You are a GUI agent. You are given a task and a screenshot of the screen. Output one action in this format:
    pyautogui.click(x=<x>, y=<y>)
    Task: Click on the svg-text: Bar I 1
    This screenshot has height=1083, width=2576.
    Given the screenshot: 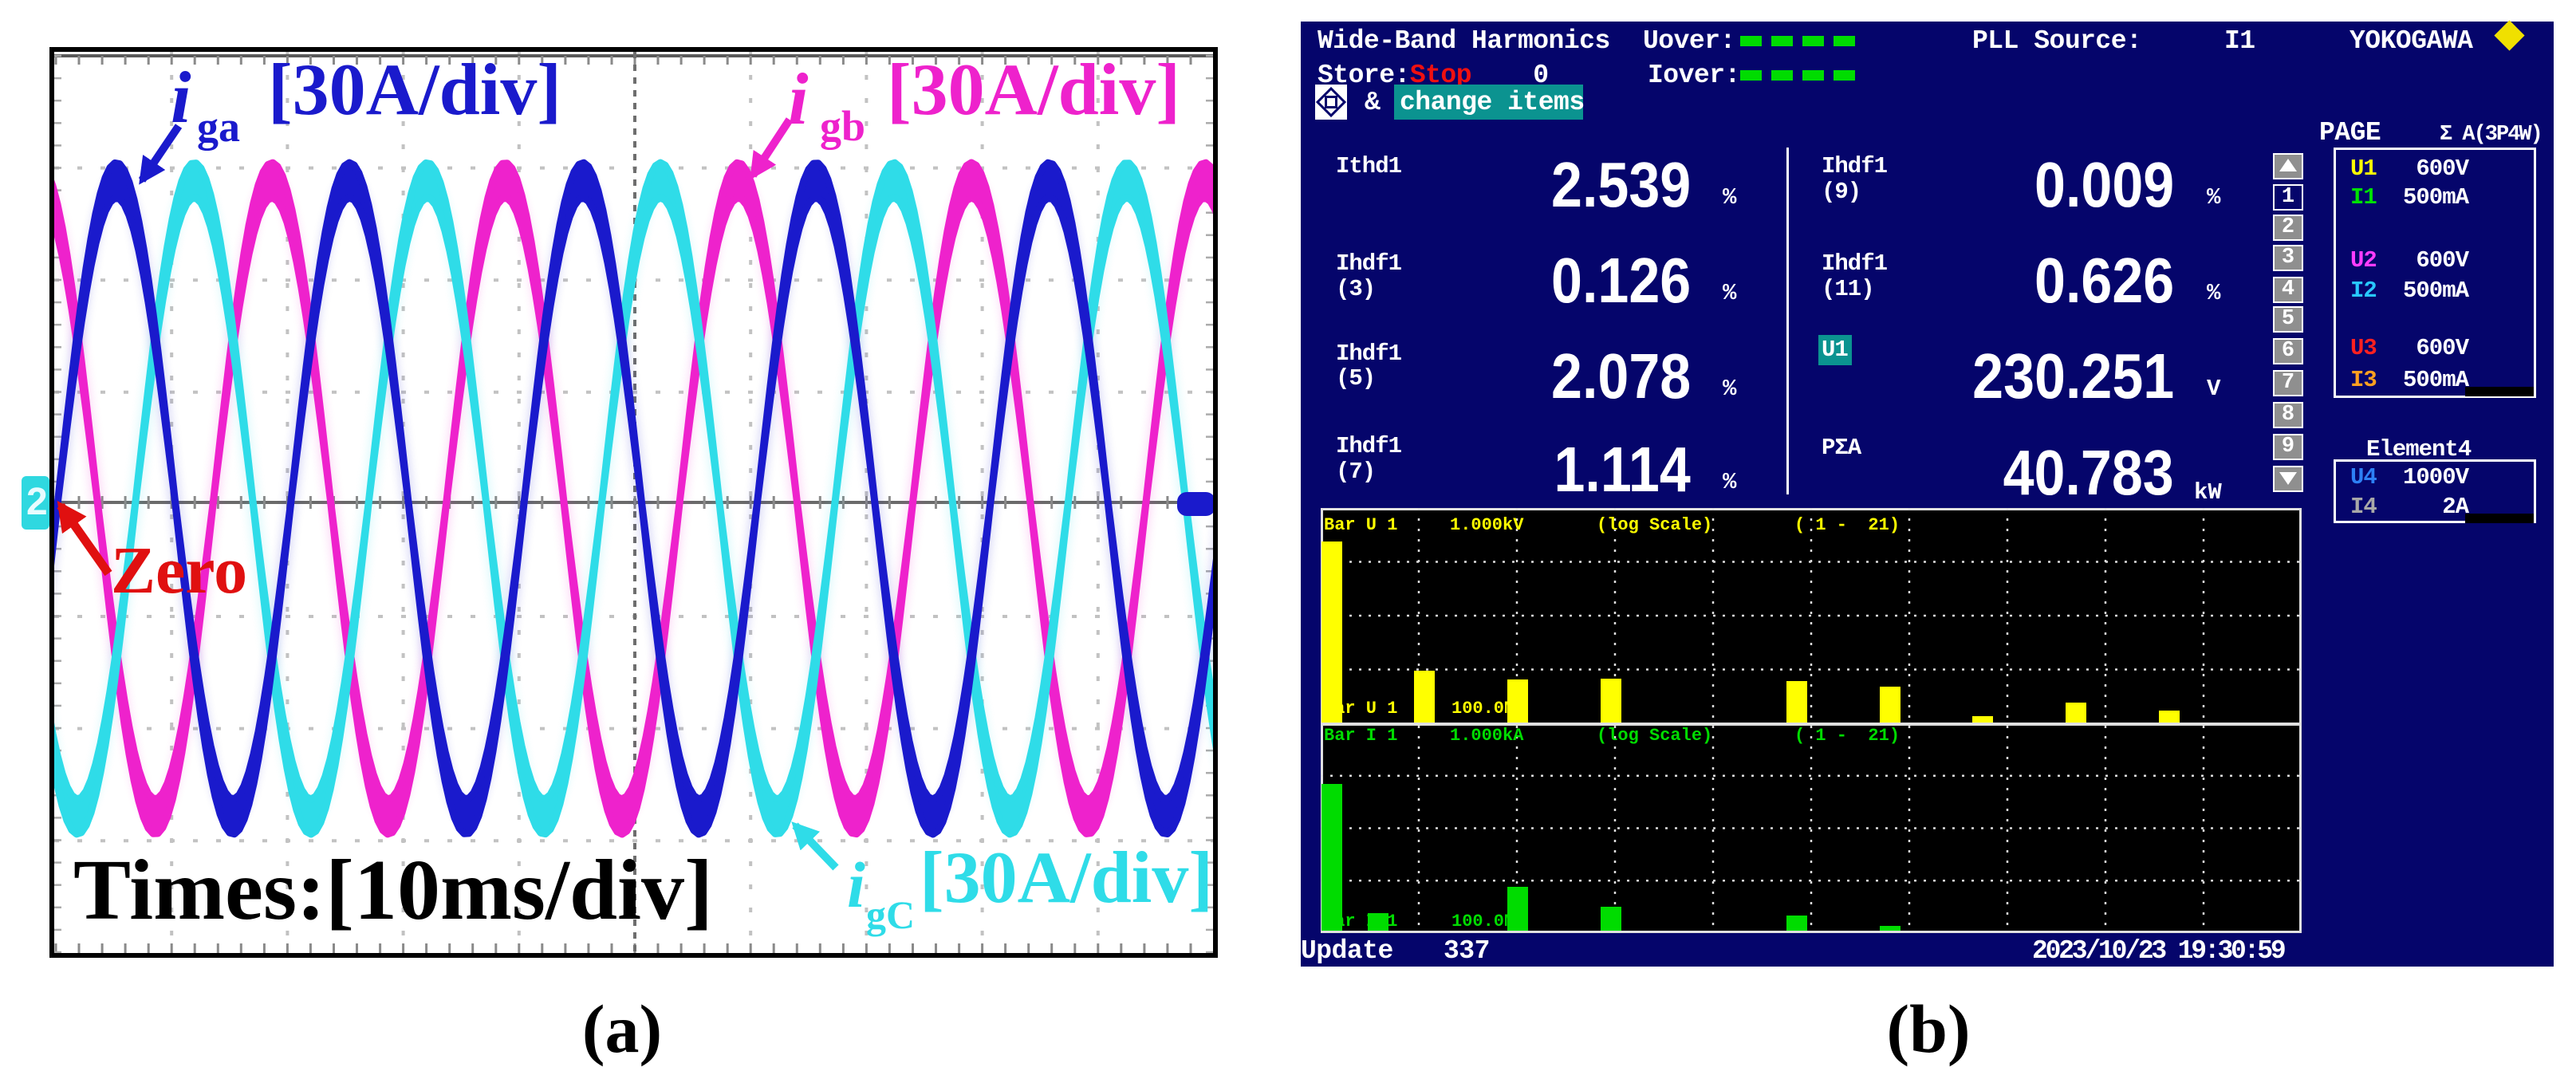 What is the action you would take?
    pyautogui.click(x=1360, y=736)
    